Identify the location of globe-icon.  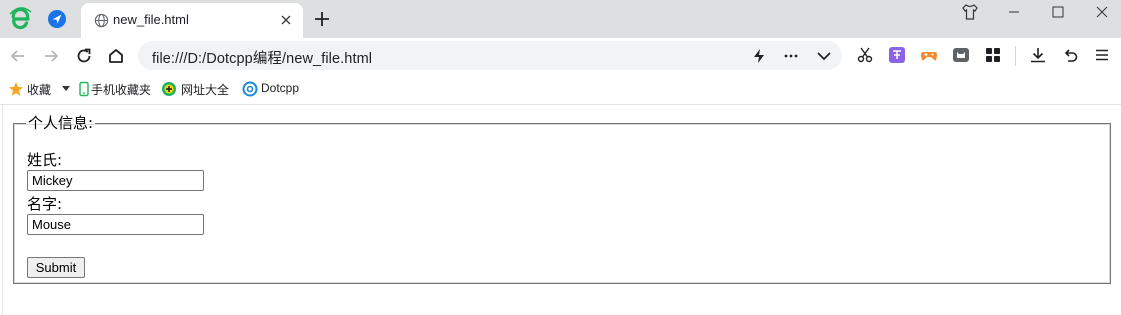
(101, 20).